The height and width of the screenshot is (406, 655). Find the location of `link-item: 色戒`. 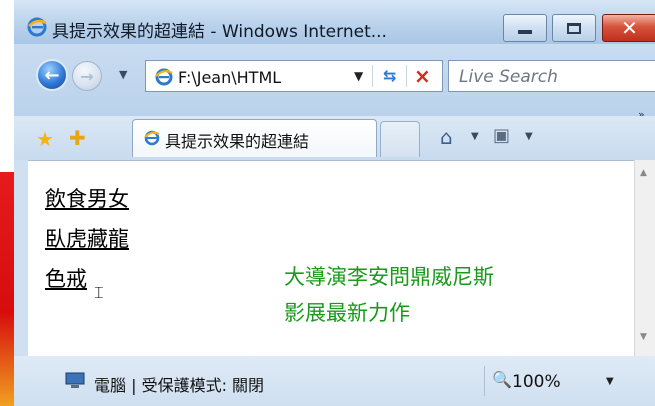

link-item: 色戒 is located at coordinates (66, 278).